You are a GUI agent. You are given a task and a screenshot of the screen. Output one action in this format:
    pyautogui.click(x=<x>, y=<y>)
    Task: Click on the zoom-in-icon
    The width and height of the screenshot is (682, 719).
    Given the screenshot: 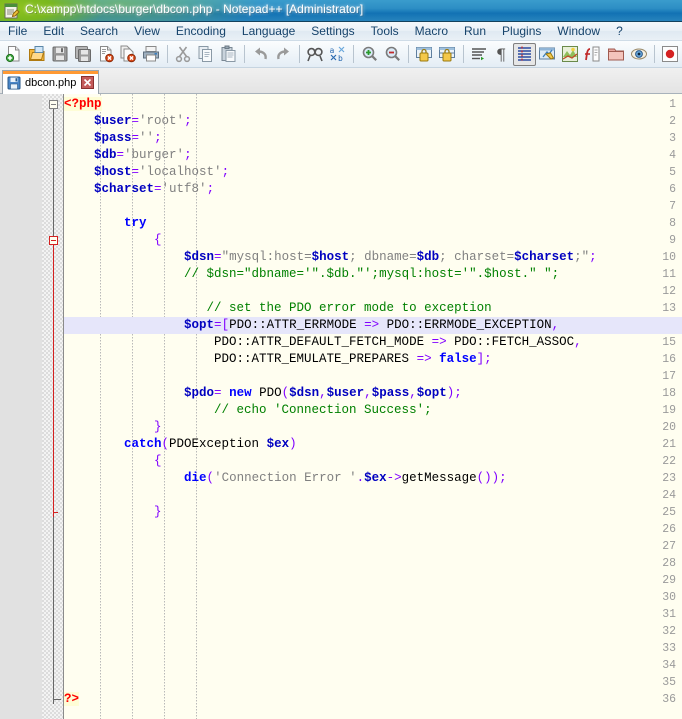 What is the action you would take?
    pyautogui.click(x=369, y=54)
    